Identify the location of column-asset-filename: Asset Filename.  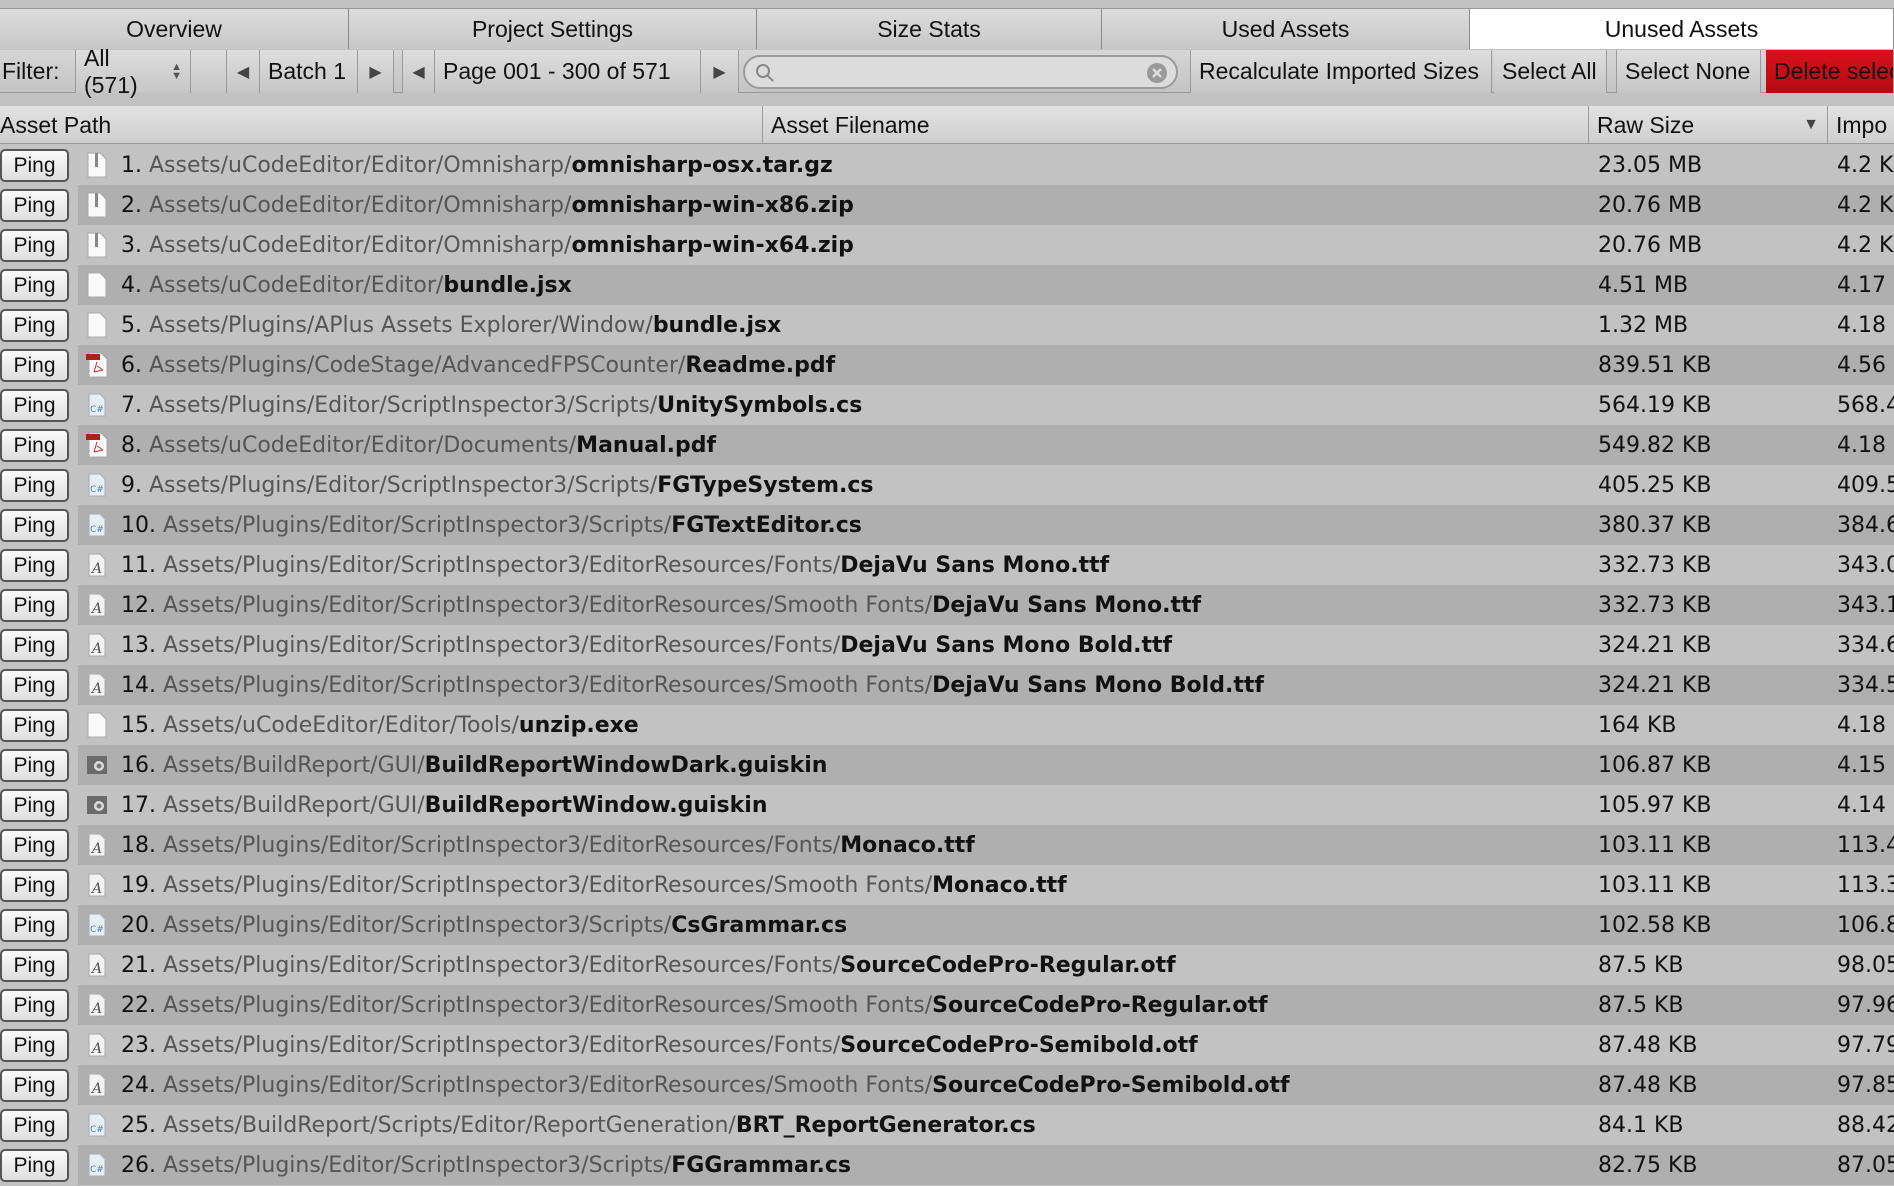
(1176, 125).